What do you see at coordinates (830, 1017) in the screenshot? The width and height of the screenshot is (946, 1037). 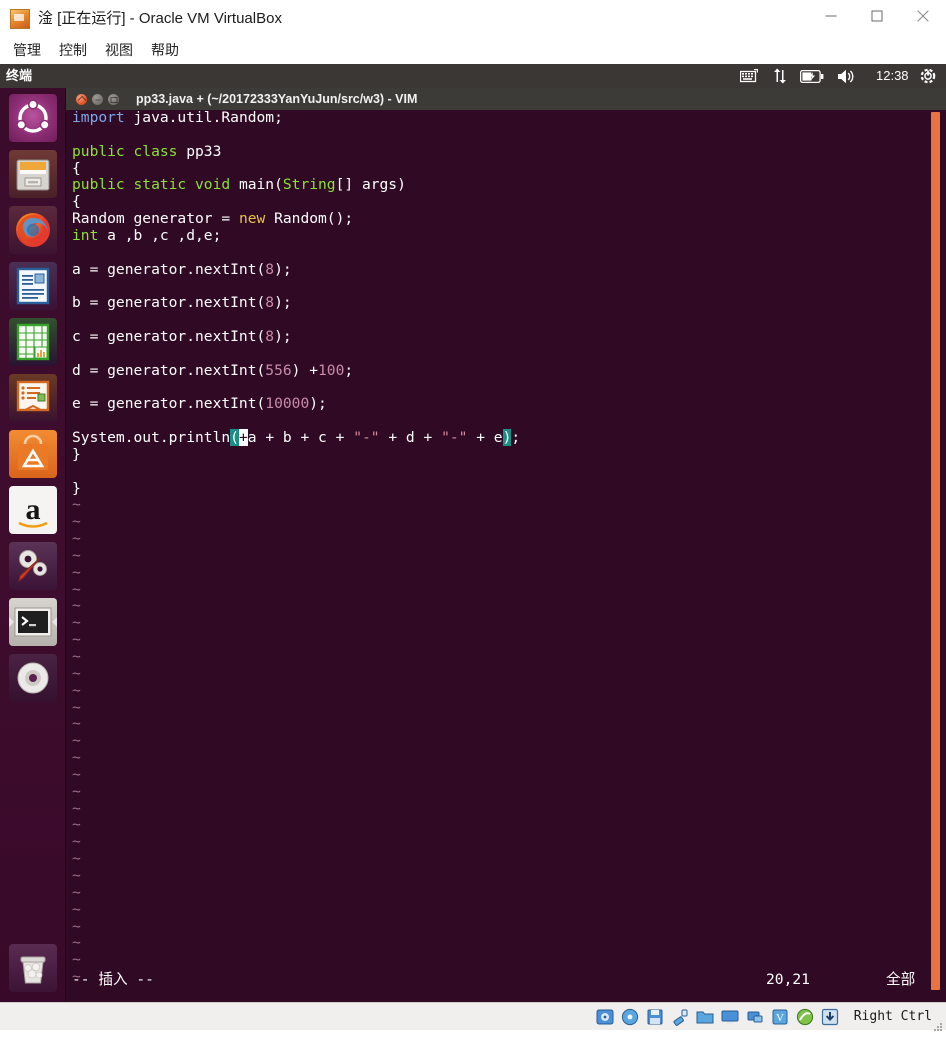 I see `host-key-icon` at bounding box center [830, 1017].